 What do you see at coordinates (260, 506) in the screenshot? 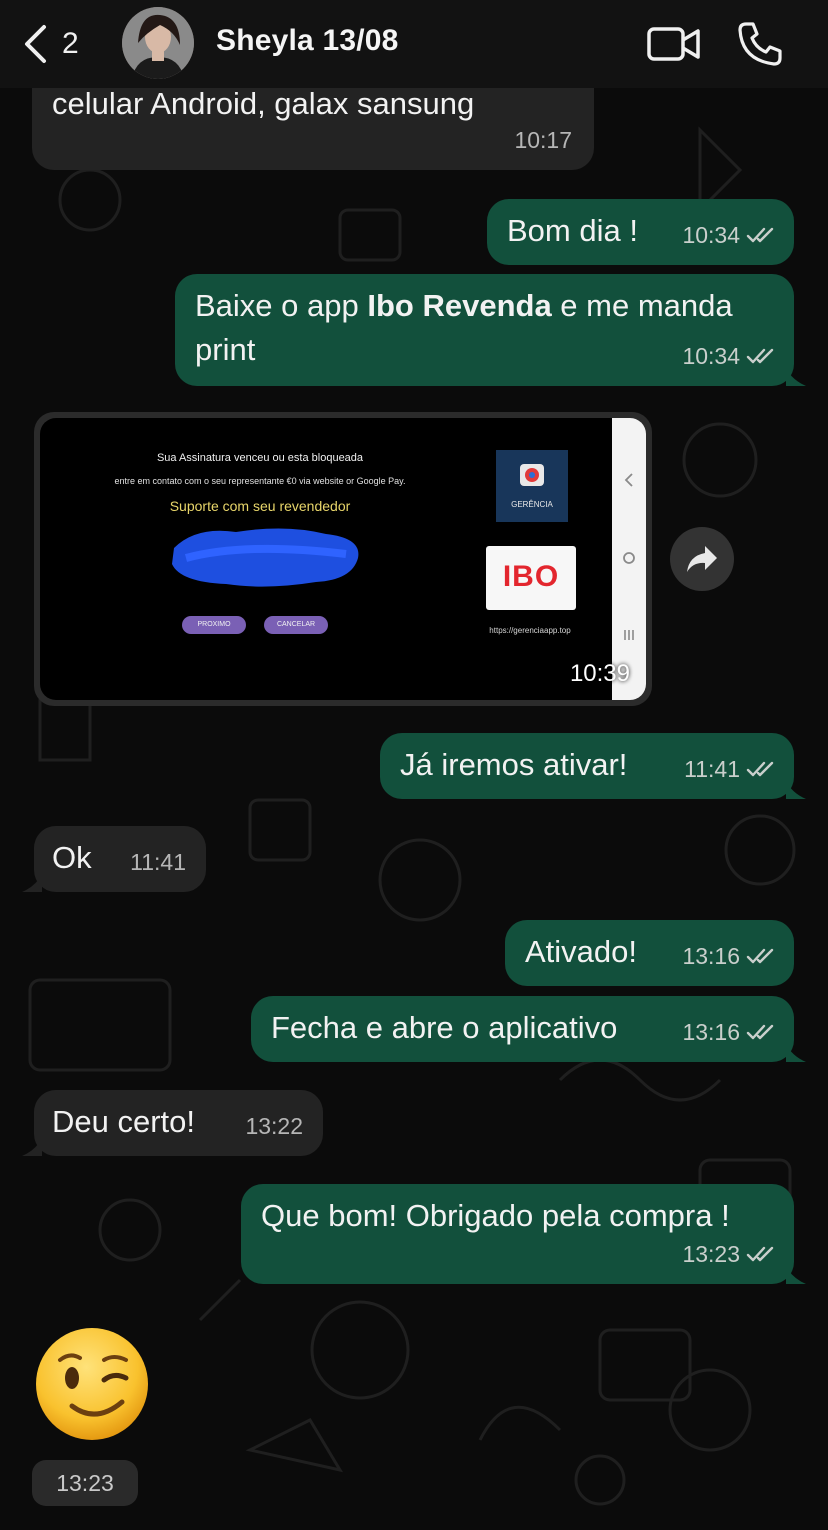
I see `screenshot-text: Suporte com seu revendedor` at bounding box center [260, 506].